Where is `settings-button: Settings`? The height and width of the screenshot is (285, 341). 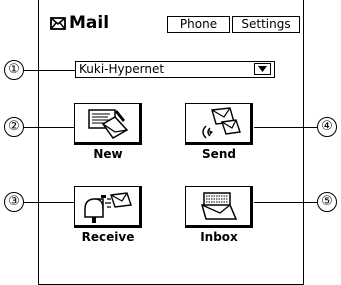 settings-button: Settings is located at coordinates (266, 24).